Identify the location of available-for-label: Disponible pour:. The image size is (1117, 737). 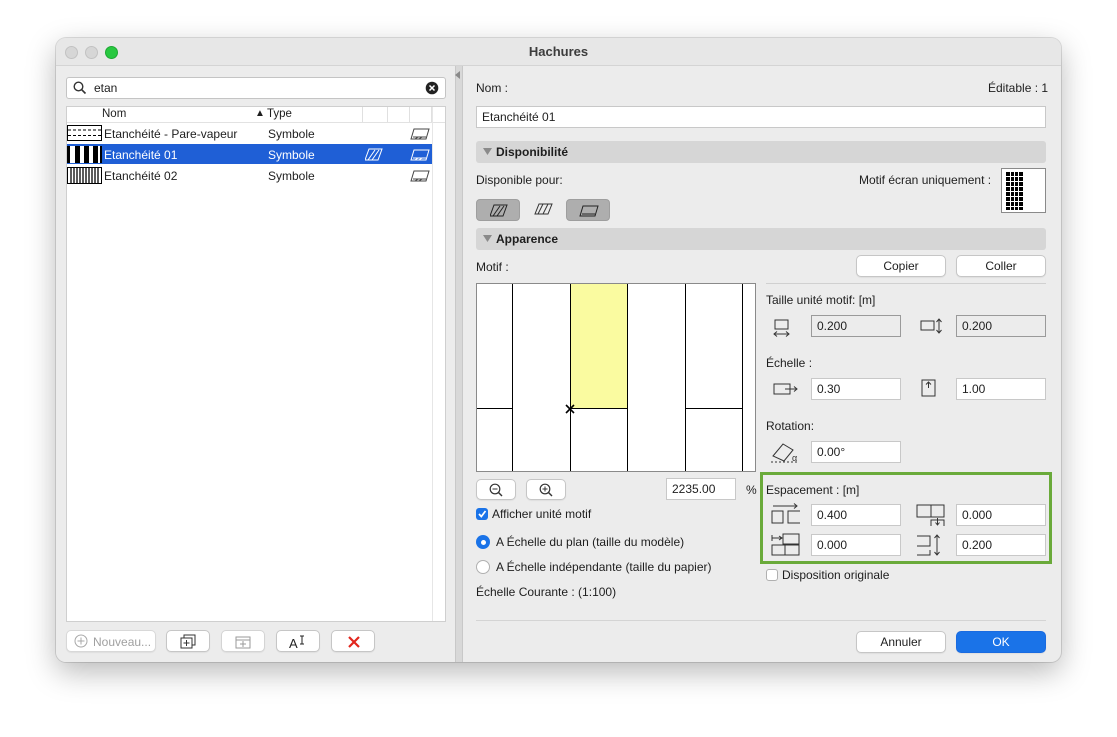
(519, 180).